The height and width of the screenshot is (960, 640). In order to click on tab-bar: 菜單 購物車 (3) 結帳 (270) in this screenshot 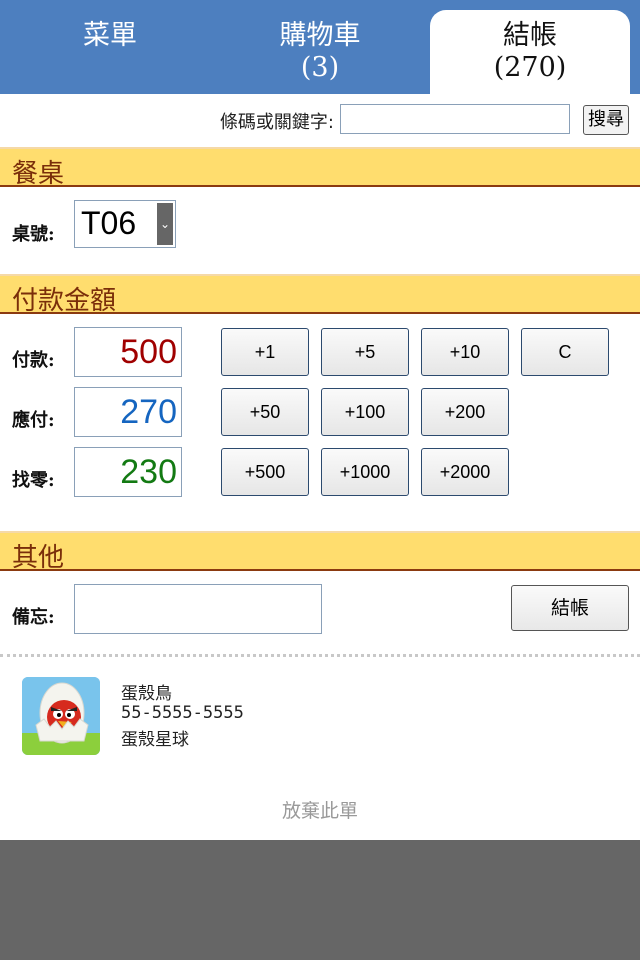, I will do `click(320, 47)`.